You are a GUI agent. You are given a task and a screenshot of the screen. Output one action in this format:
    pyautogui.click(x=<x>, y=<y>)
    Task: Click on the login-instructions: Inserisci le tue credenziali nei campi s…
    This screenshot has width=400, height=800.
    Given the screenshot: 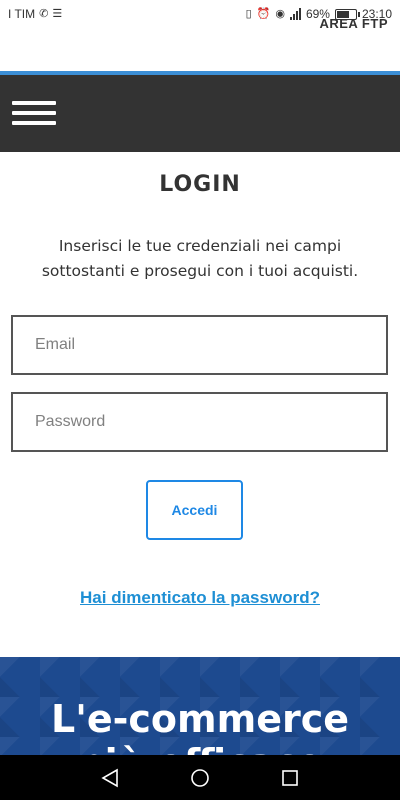 What is the action you would take?
    pyautogui.click(x=200, y=258)
    